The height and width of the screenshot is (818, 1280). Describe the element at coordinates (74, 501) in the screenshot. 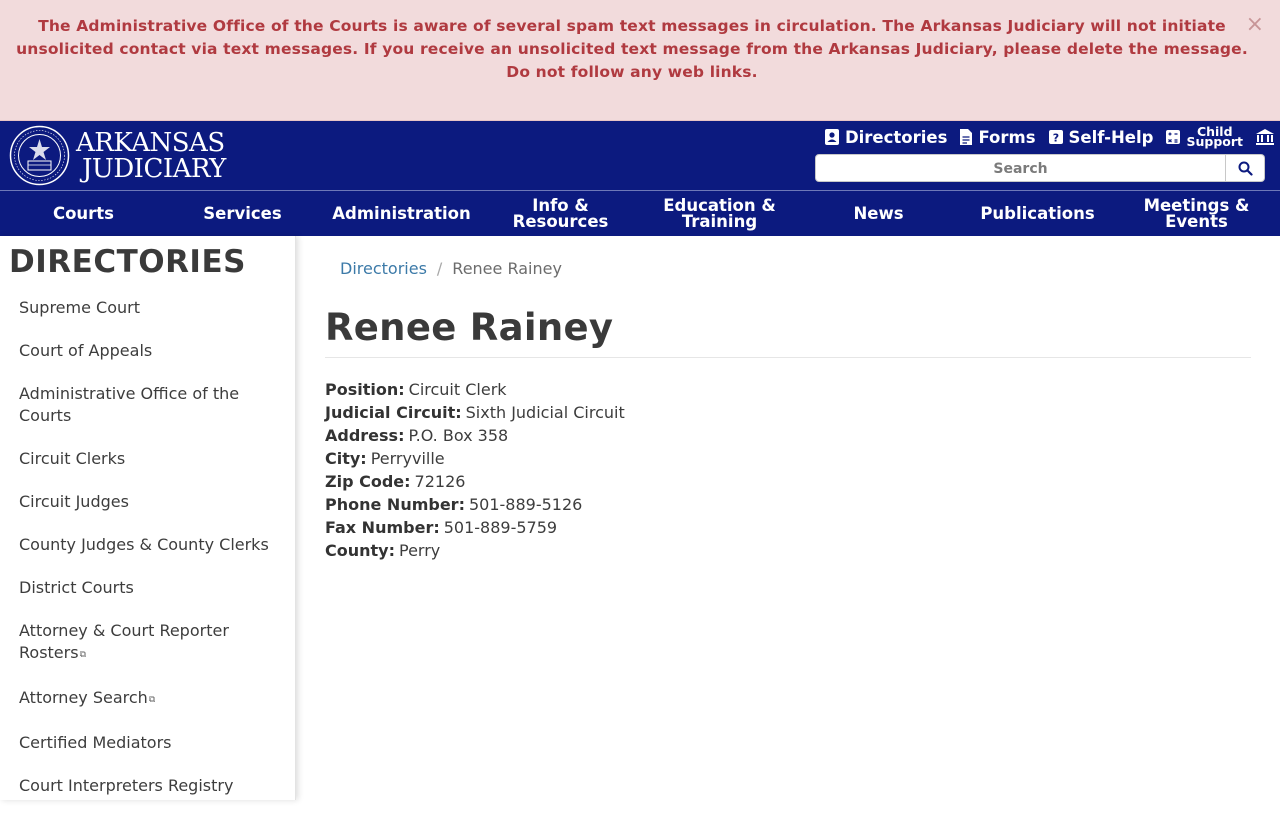

I see `sidebar-item-label: Circuit Judges` at that location.